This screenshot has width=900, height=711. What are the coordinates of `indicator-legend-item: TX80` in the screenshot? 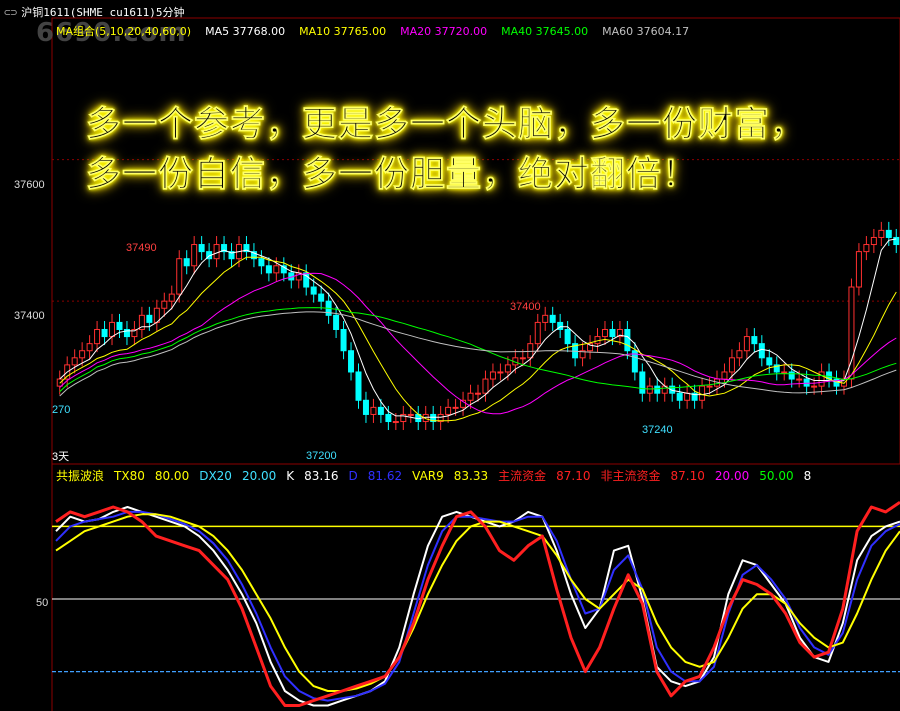 It's located at (129, 476).